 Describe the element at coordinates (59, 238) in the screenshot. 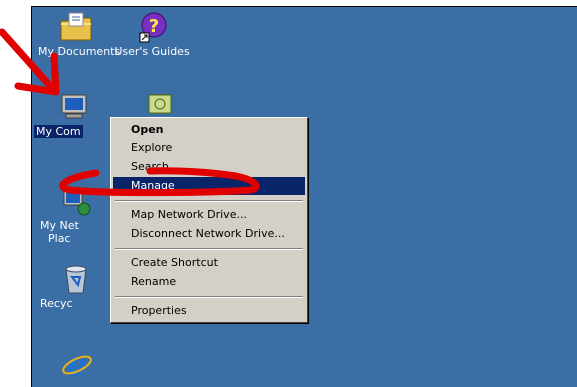

I see `desktop-icon-label: Plac` at that location.